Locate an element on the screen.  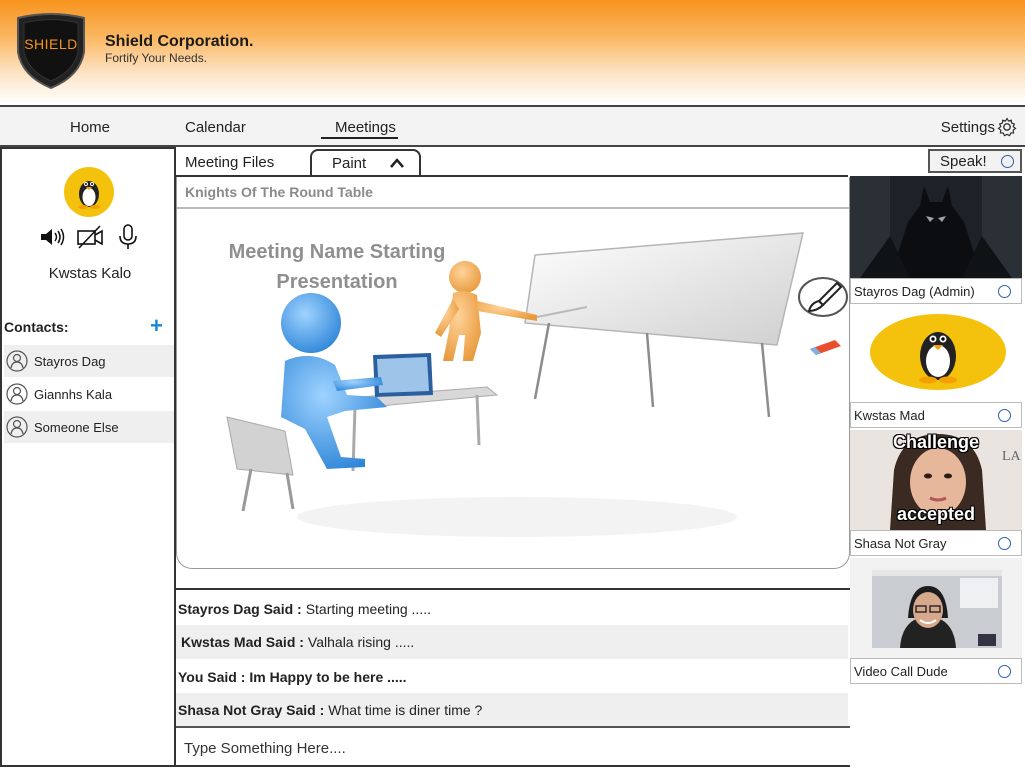
participant-label: Stayros Dag (Admin) is located at coordinates (936, 291).